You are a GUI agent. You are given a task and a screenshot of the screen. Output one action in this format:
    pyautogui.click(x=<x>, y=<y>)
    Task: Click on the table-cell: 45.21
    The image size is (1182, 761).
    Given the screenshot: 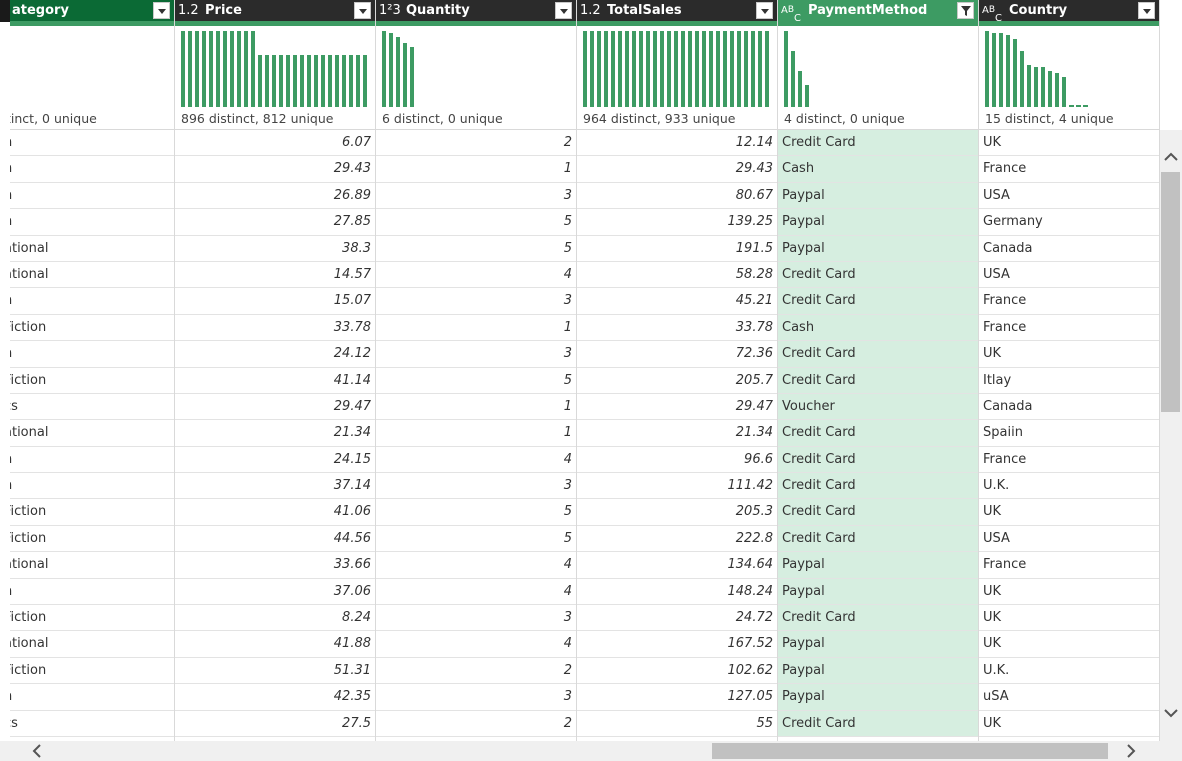 What is the action you would take?
    pyautogui.click(x=677, y=301)
    